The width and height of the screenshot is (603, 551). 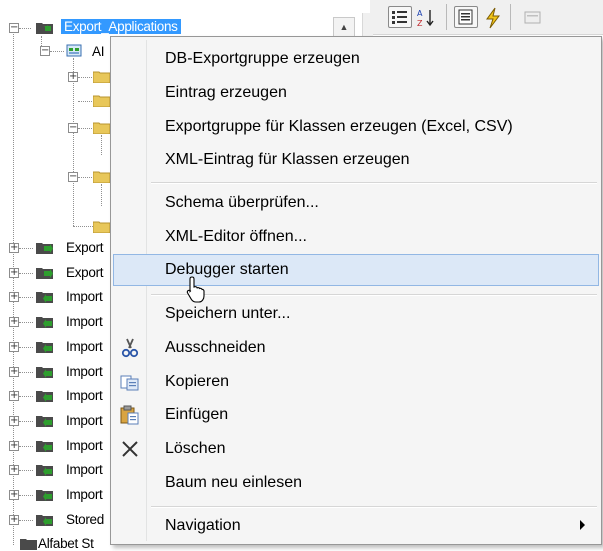 I want to click on toolbar: AZ, so click(x=486, y=17).